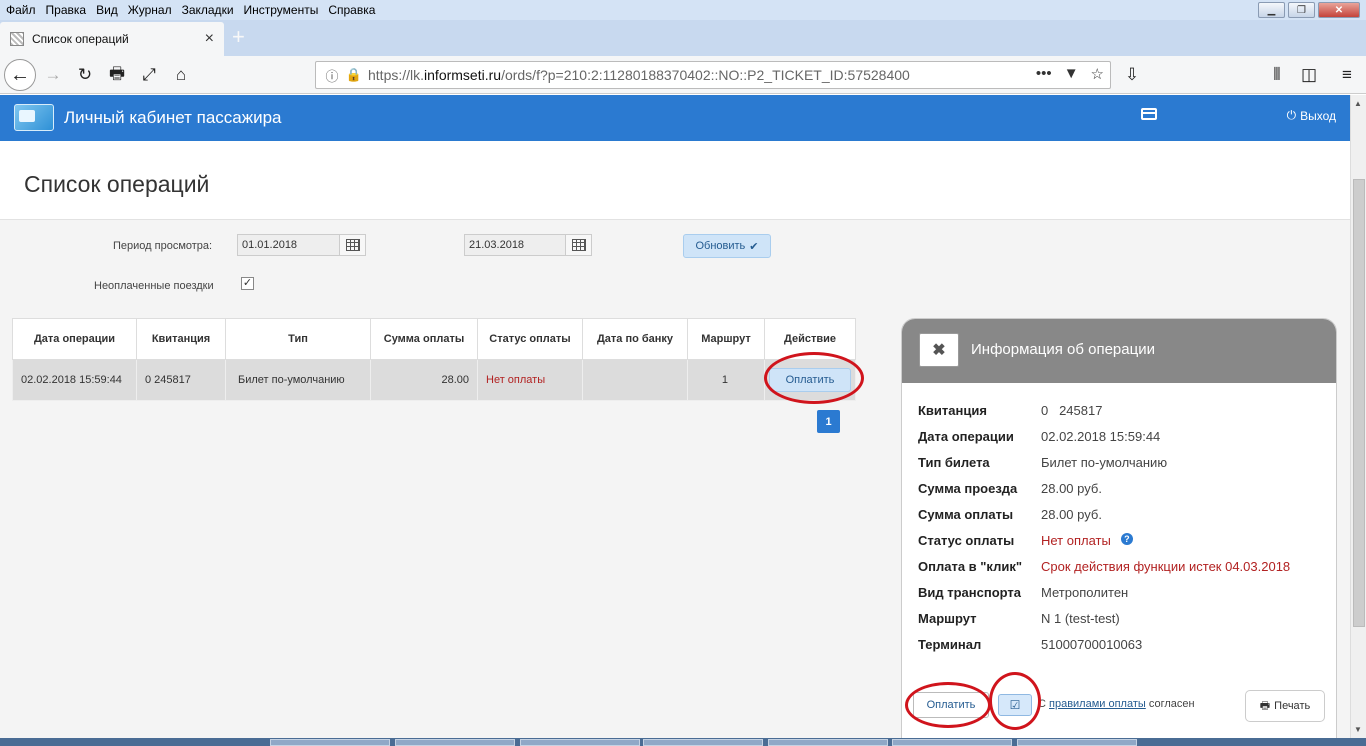  Describe the element at coordinates (1285, 706) in the screenshot. I see `print-button: 🖶 Печать` at that location.